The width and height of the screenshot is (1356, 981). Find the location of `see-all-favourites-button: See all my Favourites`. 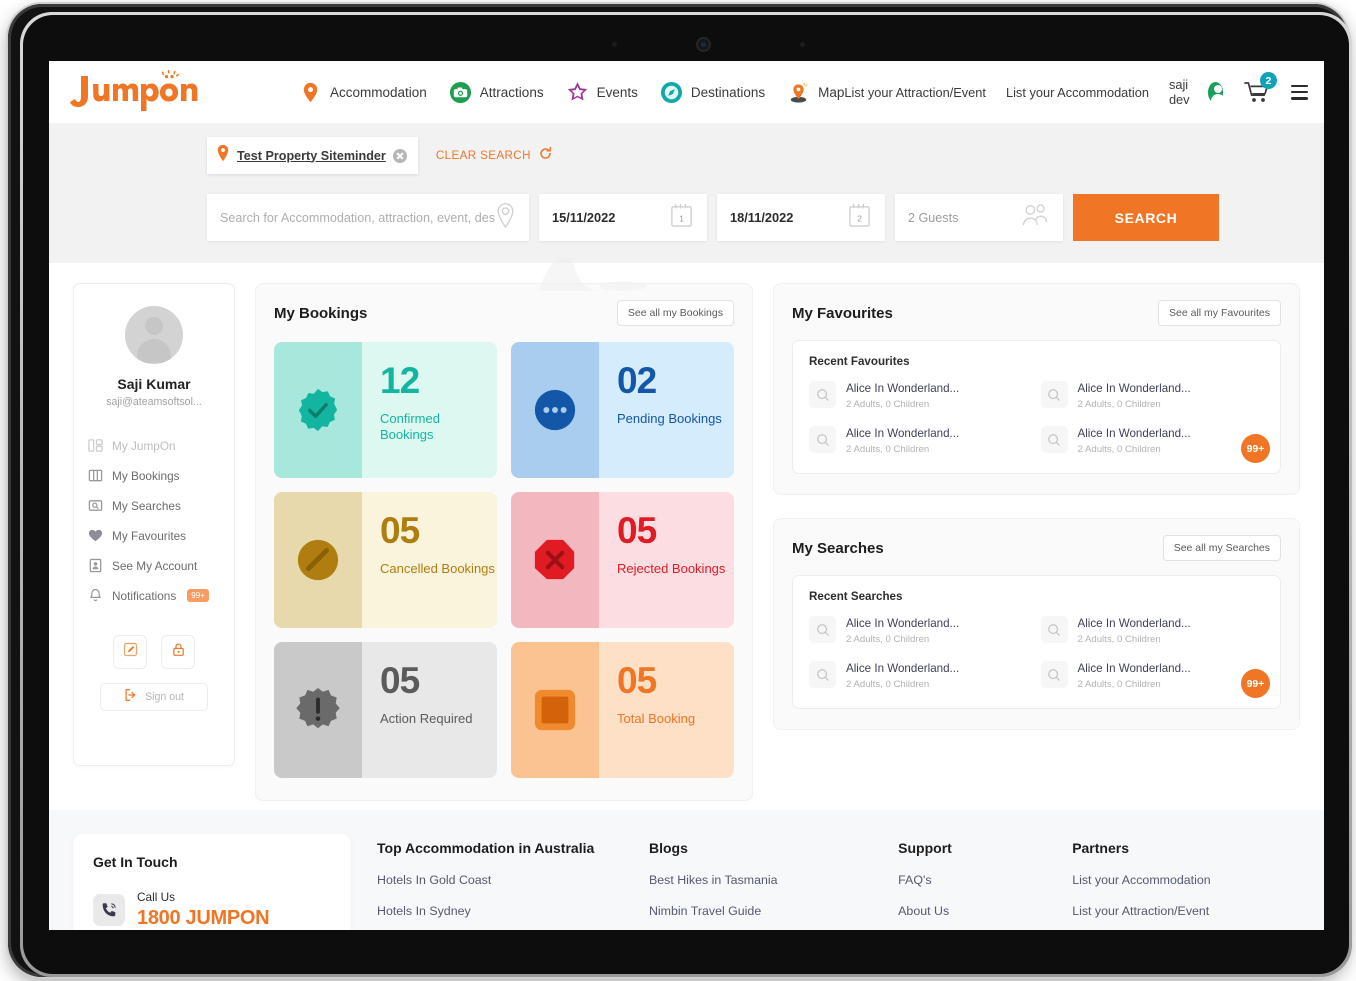

see-all-favourites-button: See all my Favourites is located at coordinates (1219, 313).